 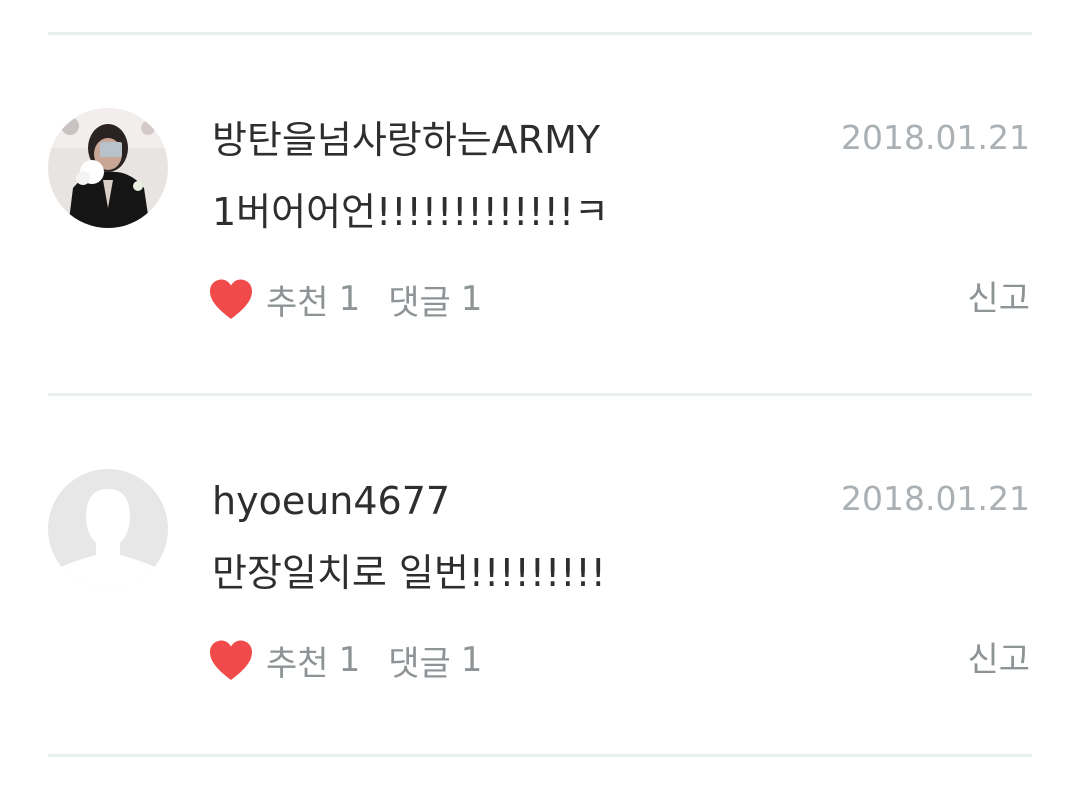 What do you see at coordinates (406, 140) in the screenshot?
I see `comment-username: 방탄을넘사랑하는ARMY` at bounding box center [406, 140].